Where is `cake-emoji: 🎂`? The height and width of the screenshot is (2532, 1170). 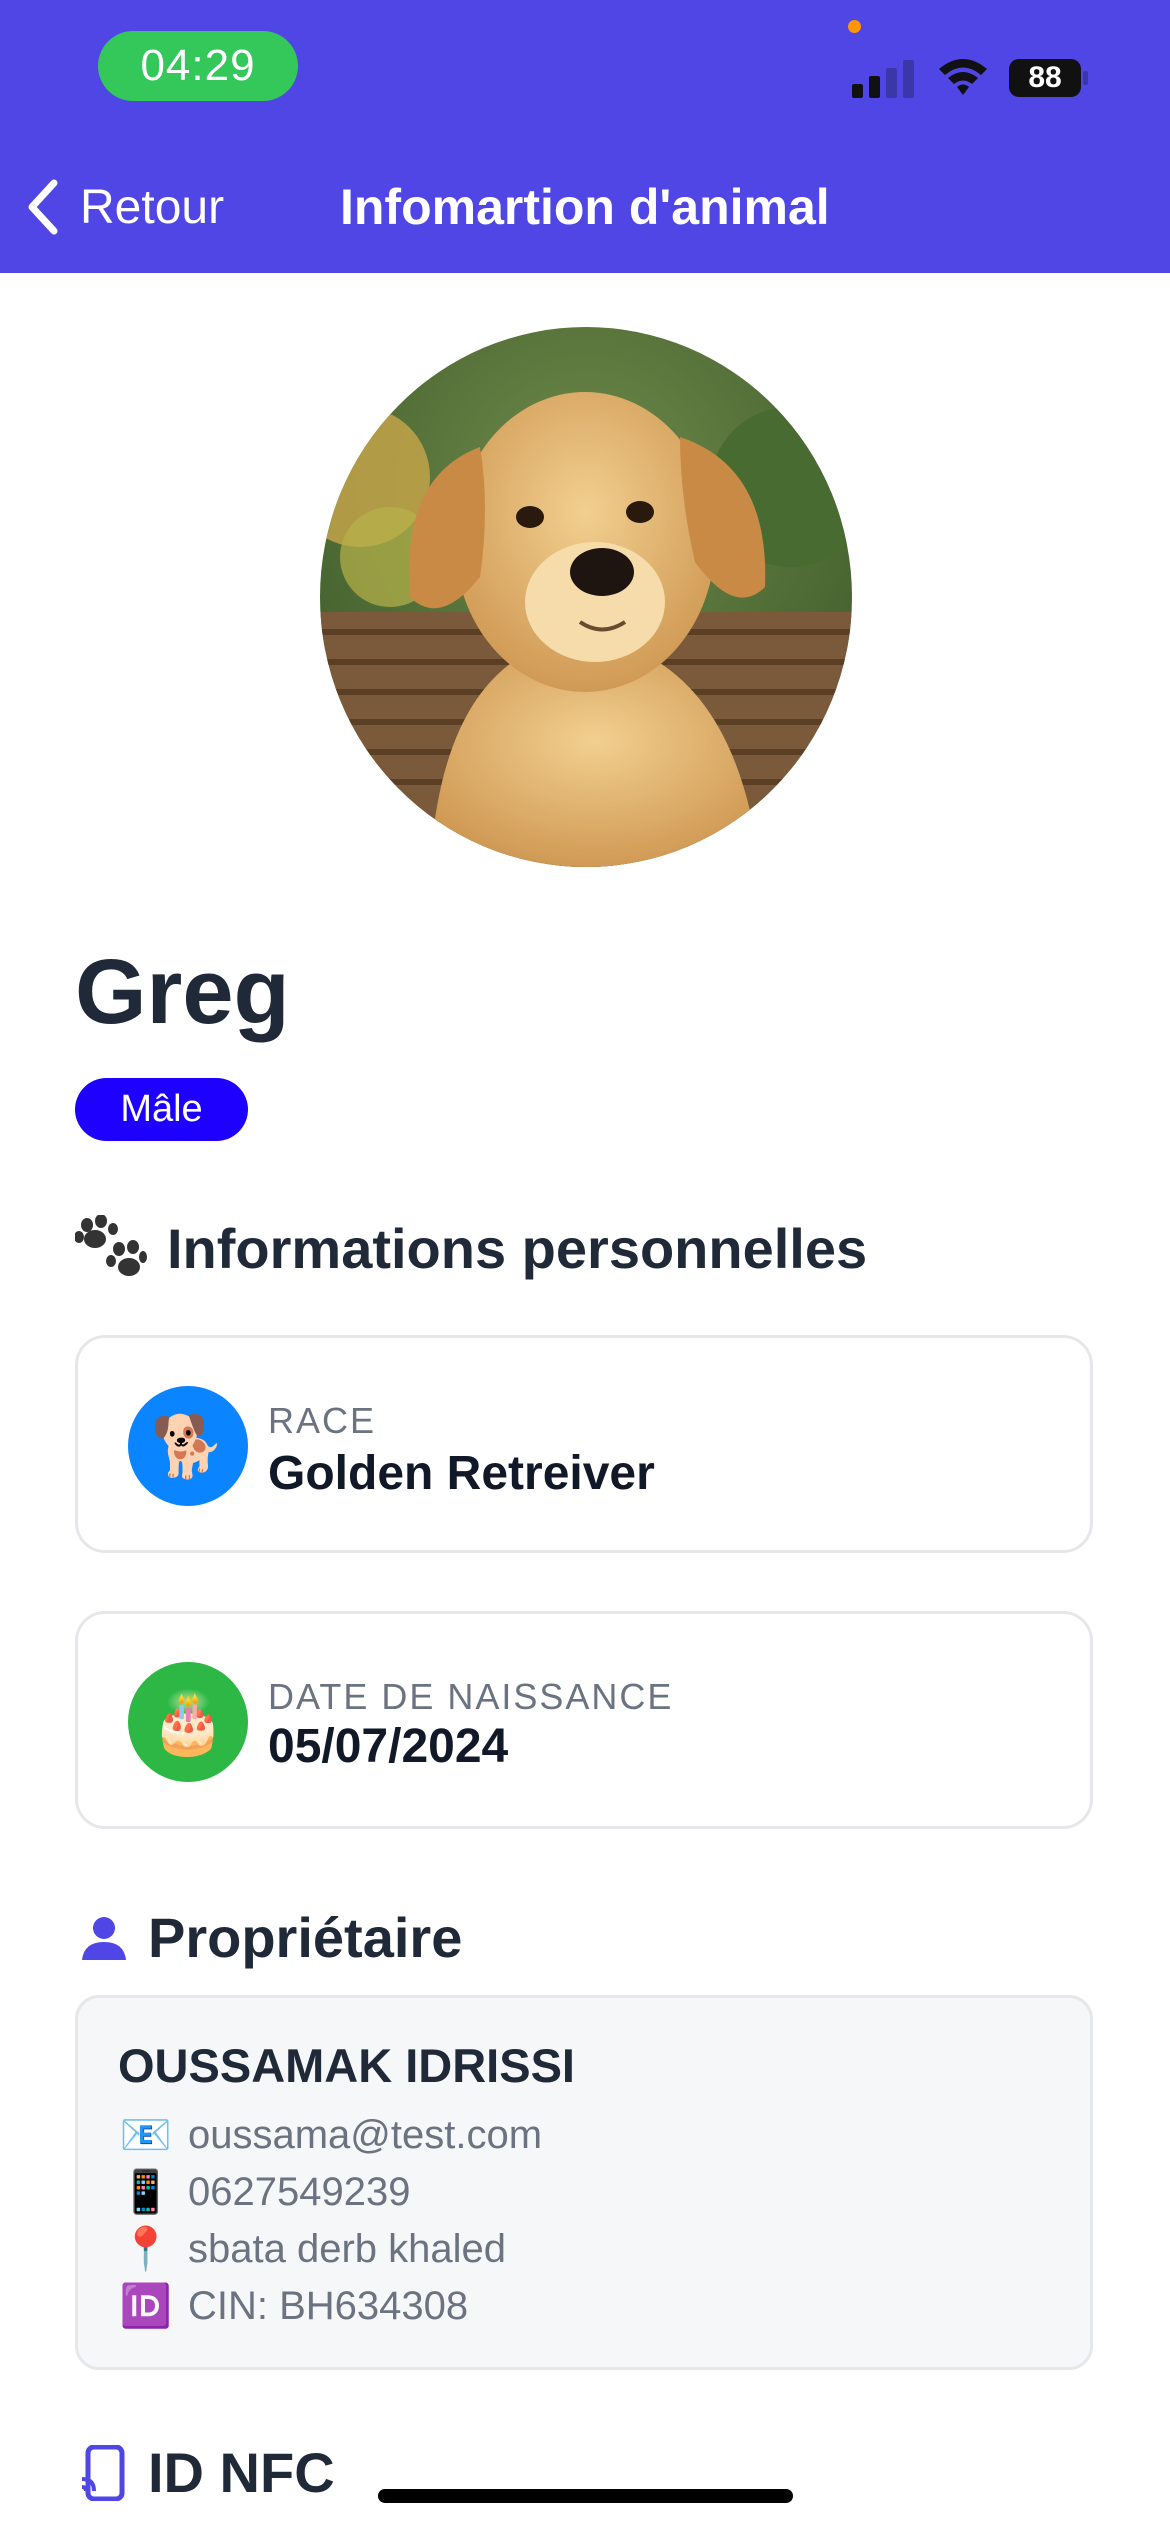
cake-emoji: 🎂 is located at coordinates (188, 1722).